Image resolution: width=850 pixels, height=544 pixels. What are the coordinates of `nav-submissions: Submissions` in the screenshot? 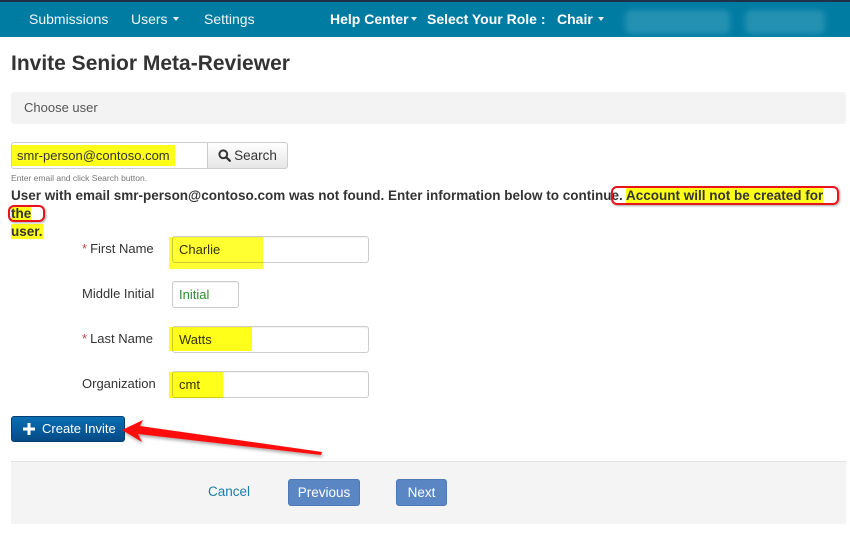 It's located at (68, 19).